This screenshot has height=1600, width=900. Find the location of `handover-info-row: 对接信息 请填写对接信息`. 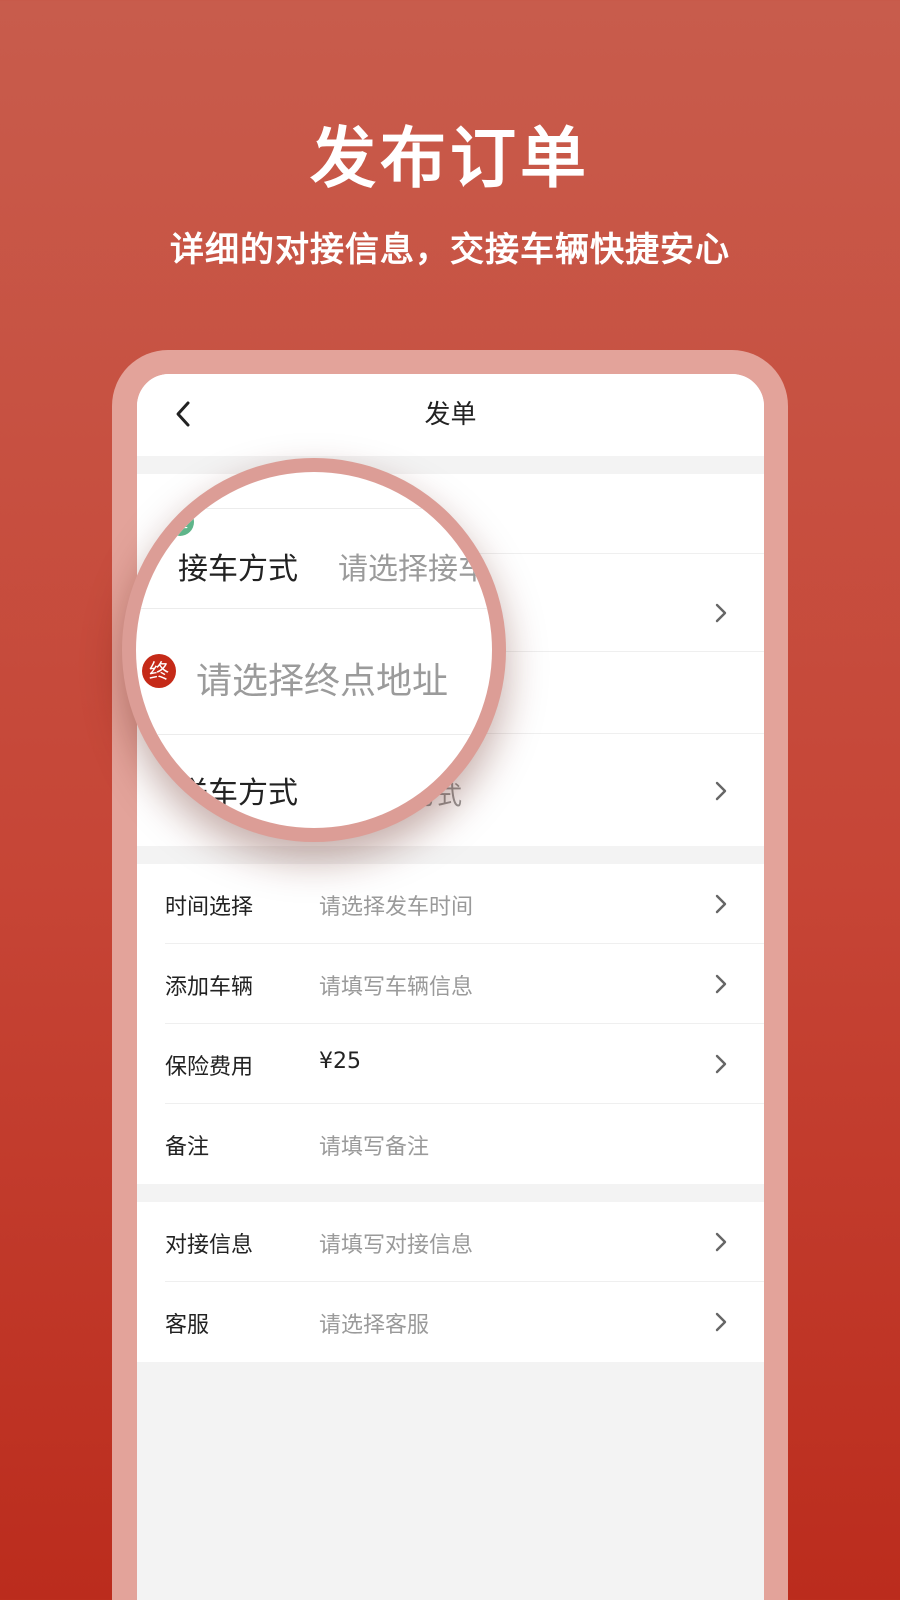

handover-info-row: 对接信息 请填写对接信息 is located at coordinates (464, 1242).